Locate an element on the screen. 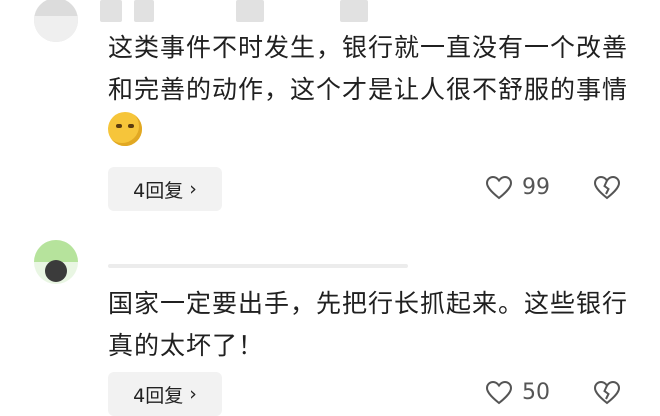 The width and height of the screenshot is (660, 416). like-count: 99 is located at coordinates (536, 187).